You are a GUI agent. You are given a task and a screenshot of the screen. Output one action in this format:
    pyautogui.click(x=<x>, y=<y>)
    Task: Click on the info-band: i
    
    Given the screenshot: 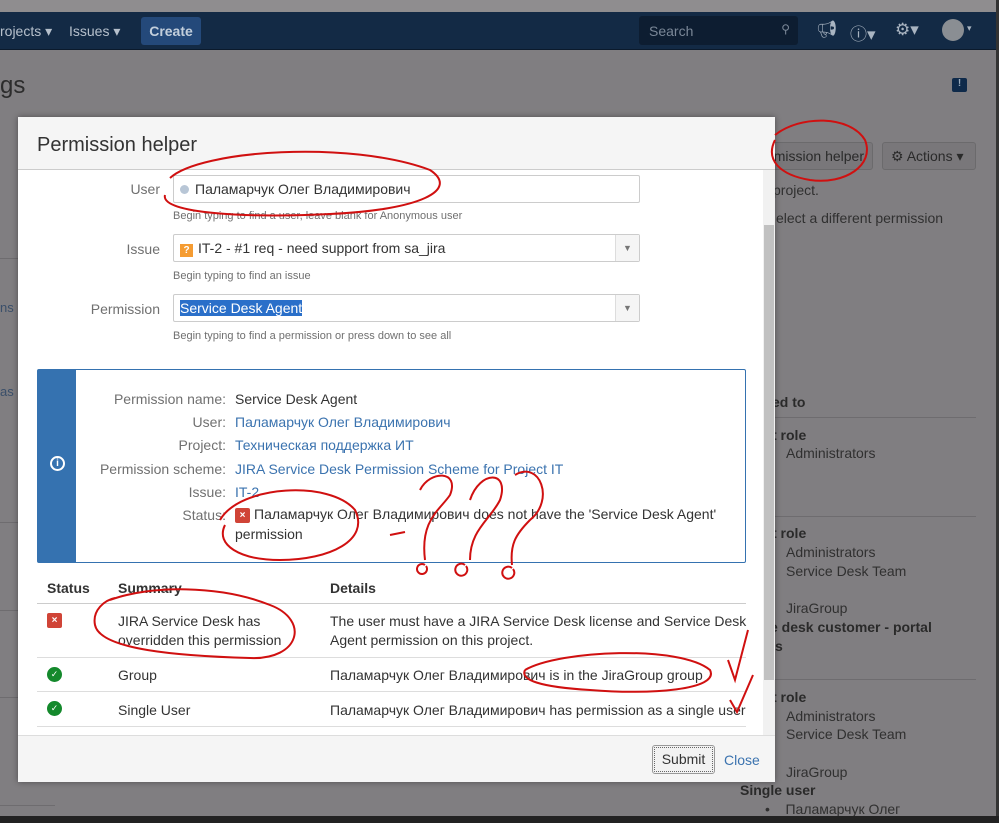 What is the action you would take?
    pyautogui.click(x=57, y=466)
    